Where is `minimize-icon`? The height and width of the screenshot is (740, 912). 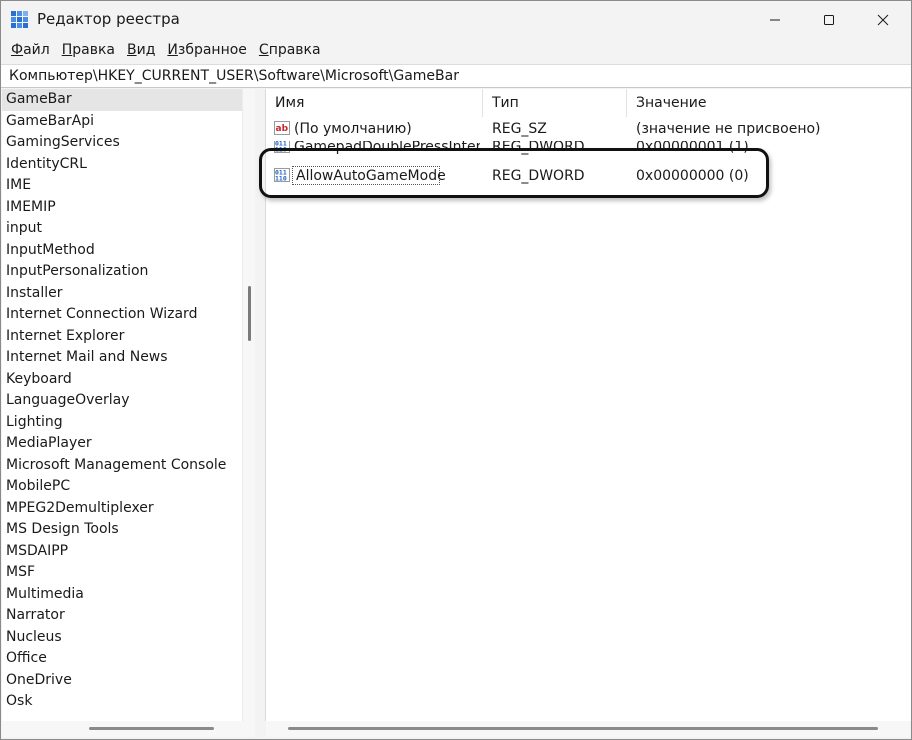
minimize-icon is located at coordinates (775, 19).